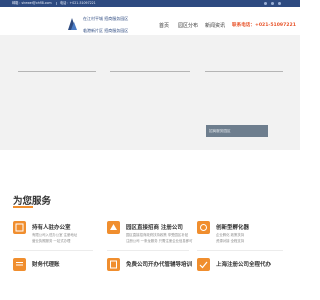  I want to click on header-tagline-line1: 在江村平城 招商服务园区, so click(106, 18).